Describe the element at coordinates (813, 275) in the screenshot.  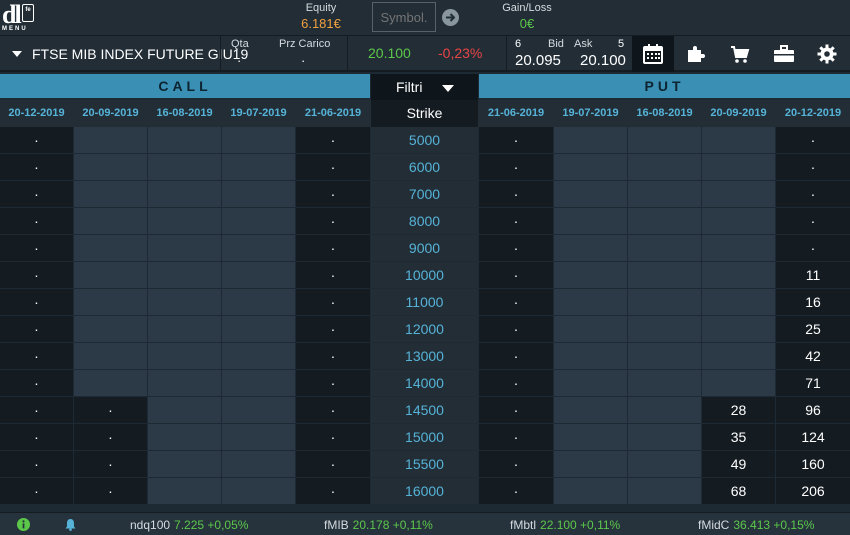
I see `put-option-price-cell: 11` at that location.